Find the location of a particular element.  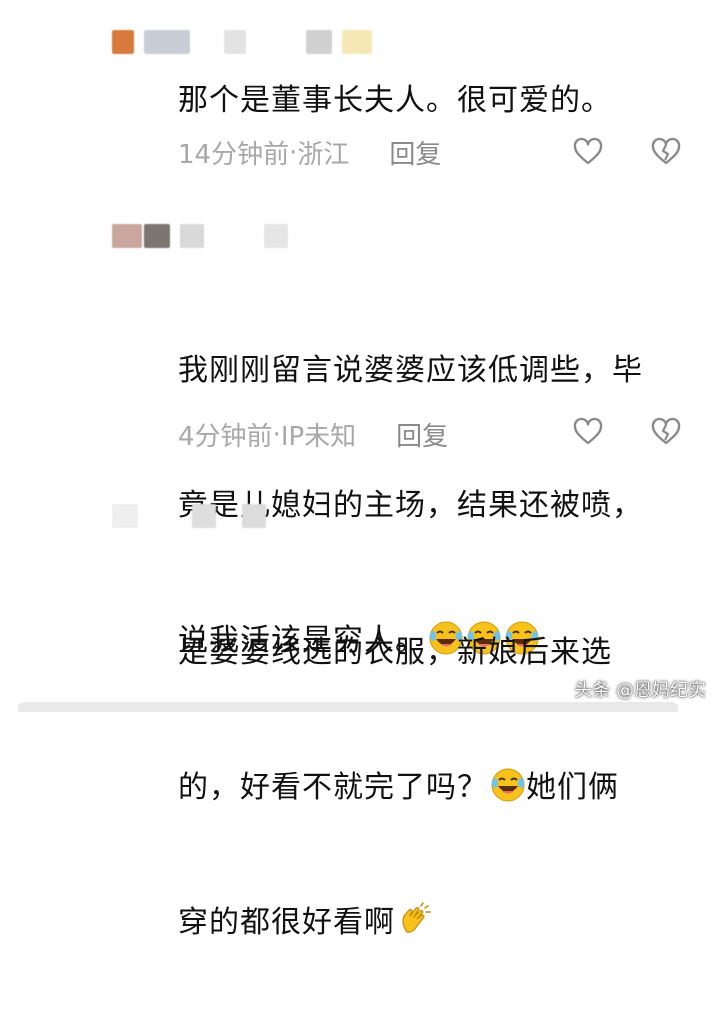

comment-meta: 4分钟前 · IP未知 回复 is located at coordinates (313, 434).